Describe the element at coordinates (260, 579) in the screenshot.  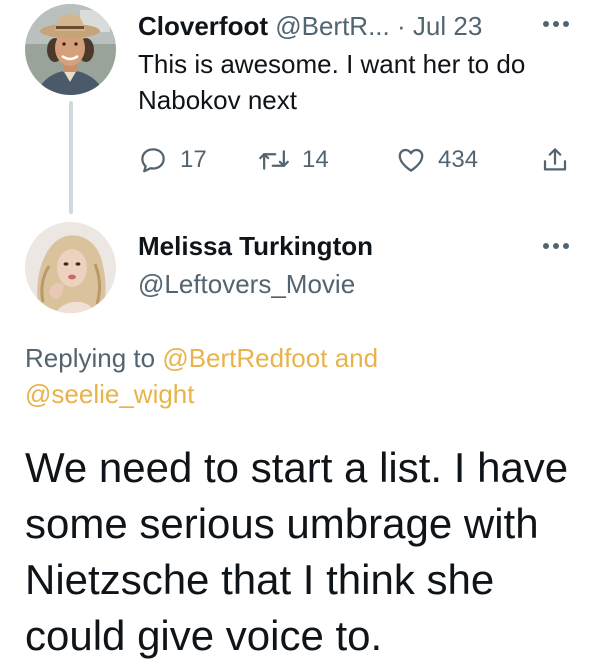
I see `tweet-text-line: Nietzsche that I think she` at that location.